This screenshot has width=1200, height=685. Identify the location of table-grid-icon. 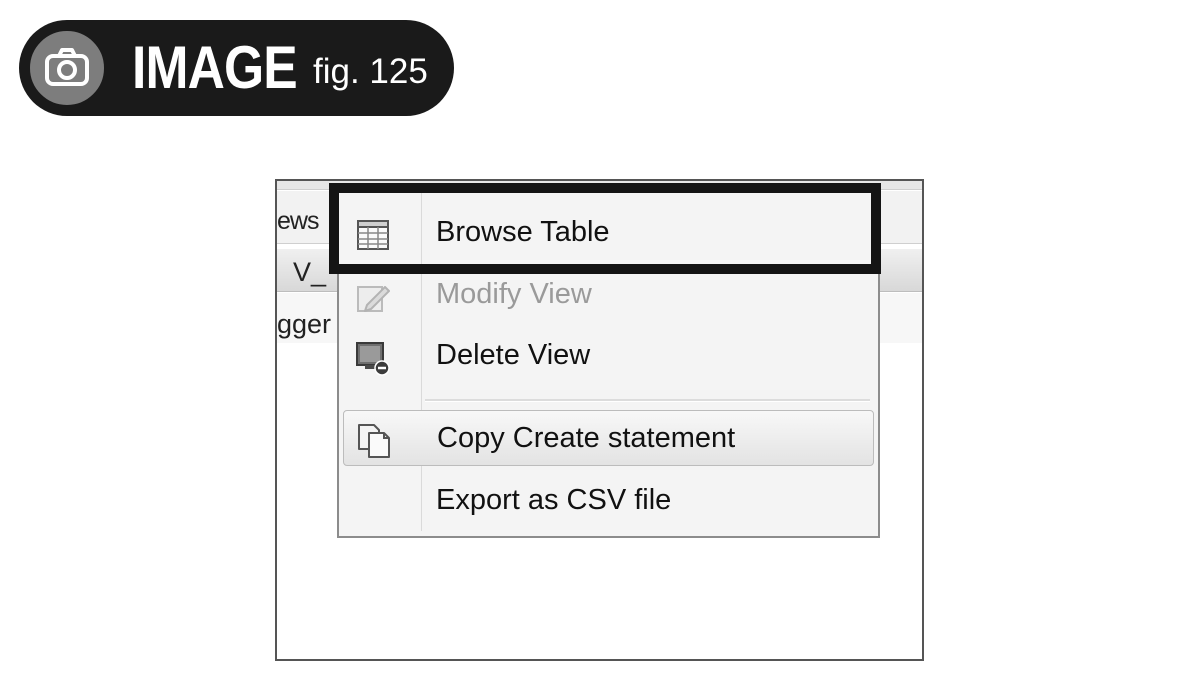
(373, 235).